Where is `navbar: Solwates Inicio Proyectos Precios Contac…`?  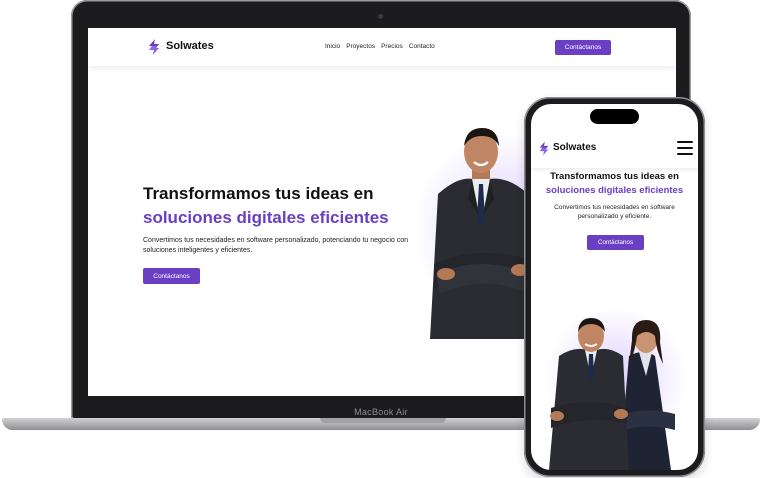 navbar: Solwates Inicio Proyectos Precios Contac… is located at coordinates (382, 47).